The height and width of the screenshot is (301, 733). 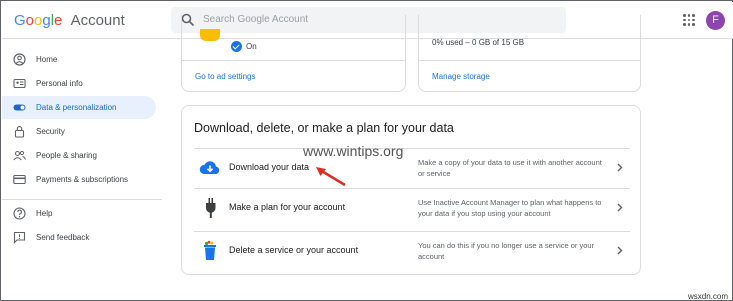 I want to click on go-to-ad-settings-link: Go to ad settings, so click(x=225, y=76).